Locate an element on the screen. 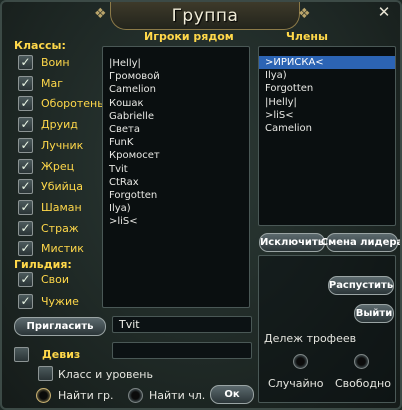 The image size is (402, 410). nearby-player-item: Camelion is located at coordinates (176, 89).